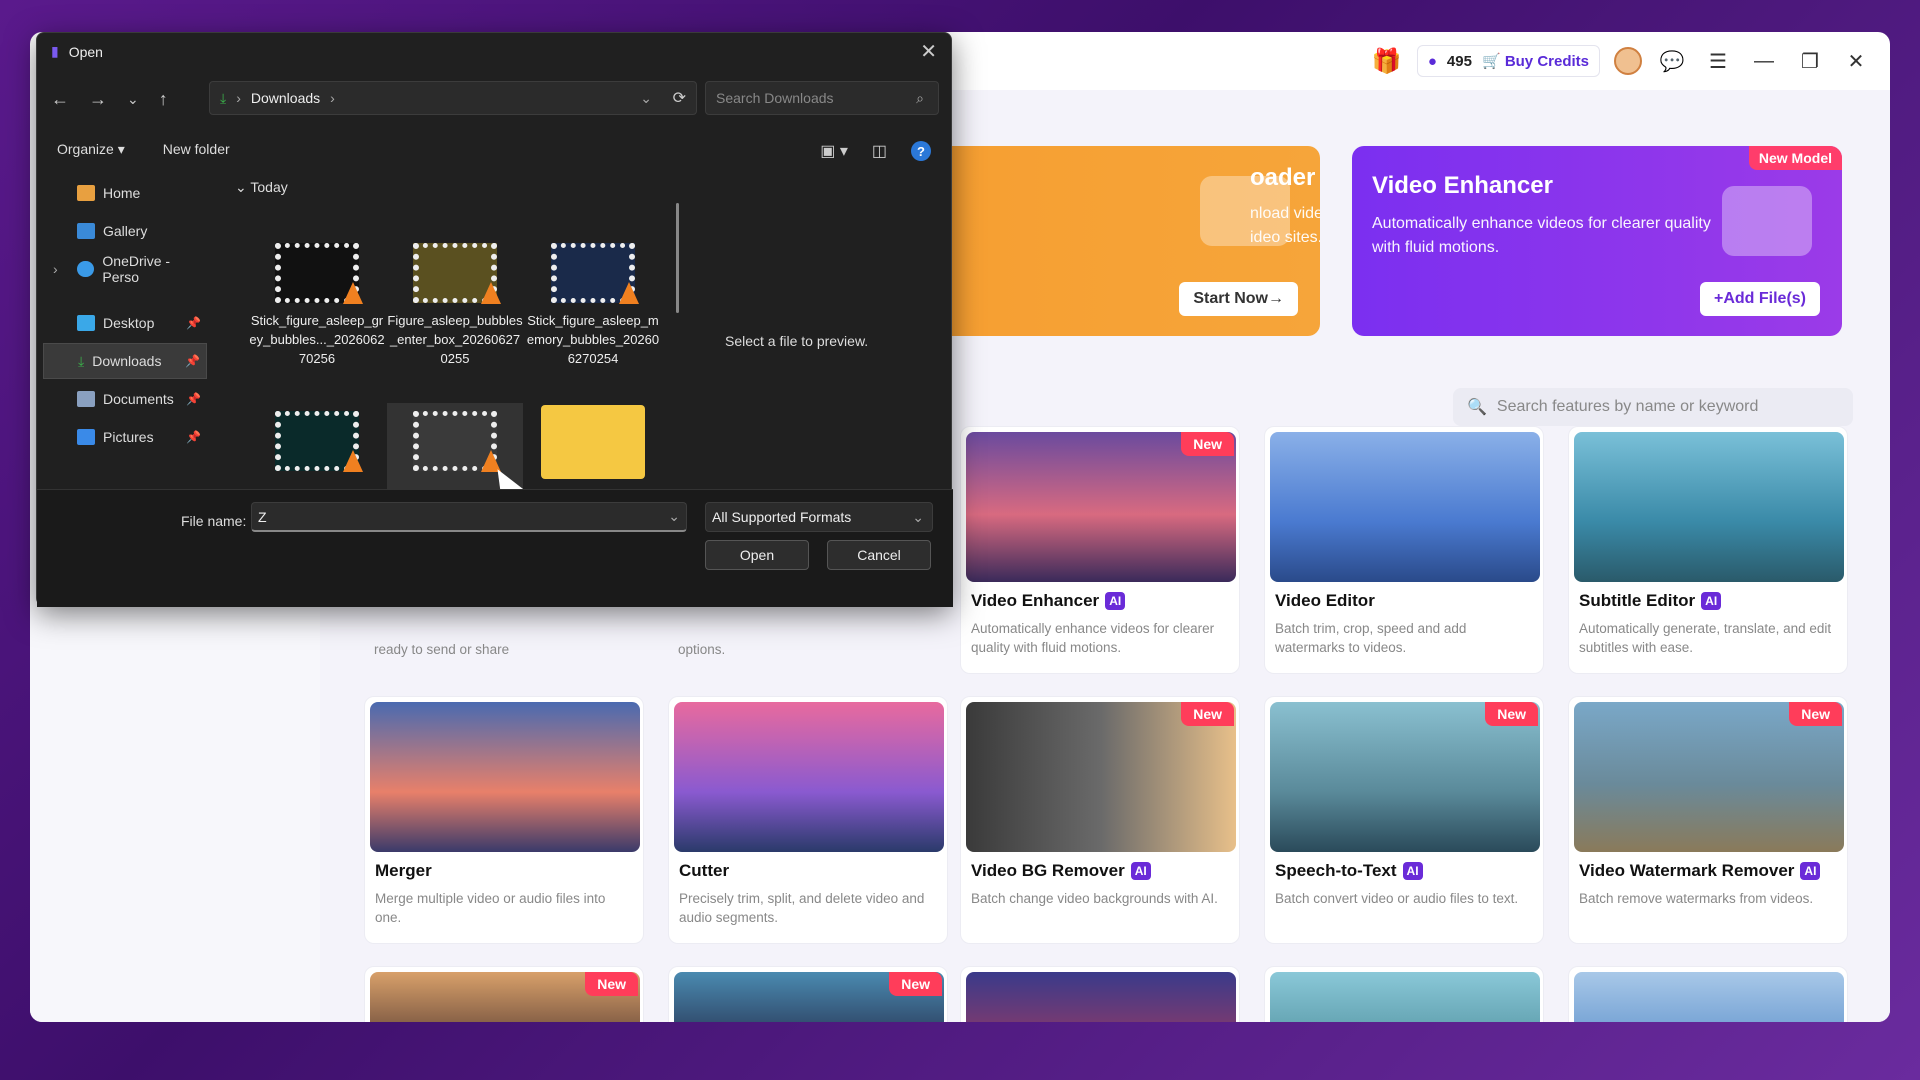 This screenshot has height=1080, width=1920. Describe the element at coordinates (285, 98) in the screenshot. I see `breadcrumb-downloads: Downloads` at that location.